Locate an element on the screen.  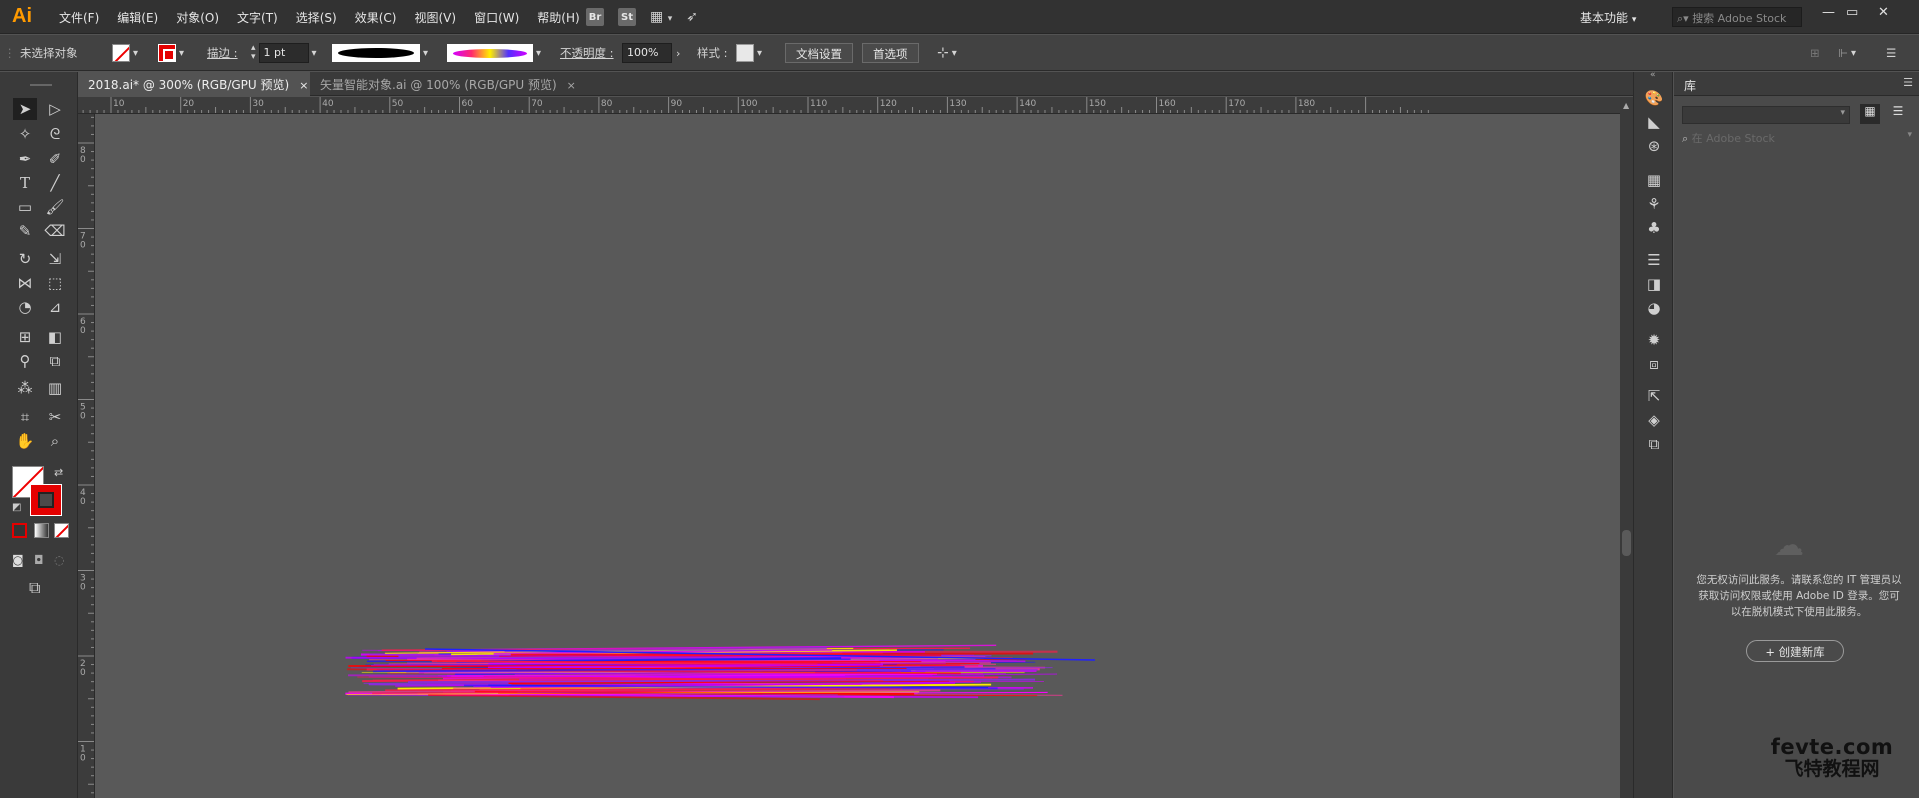
transparency-icon: ◕ is located at coordinates (1654, 308).